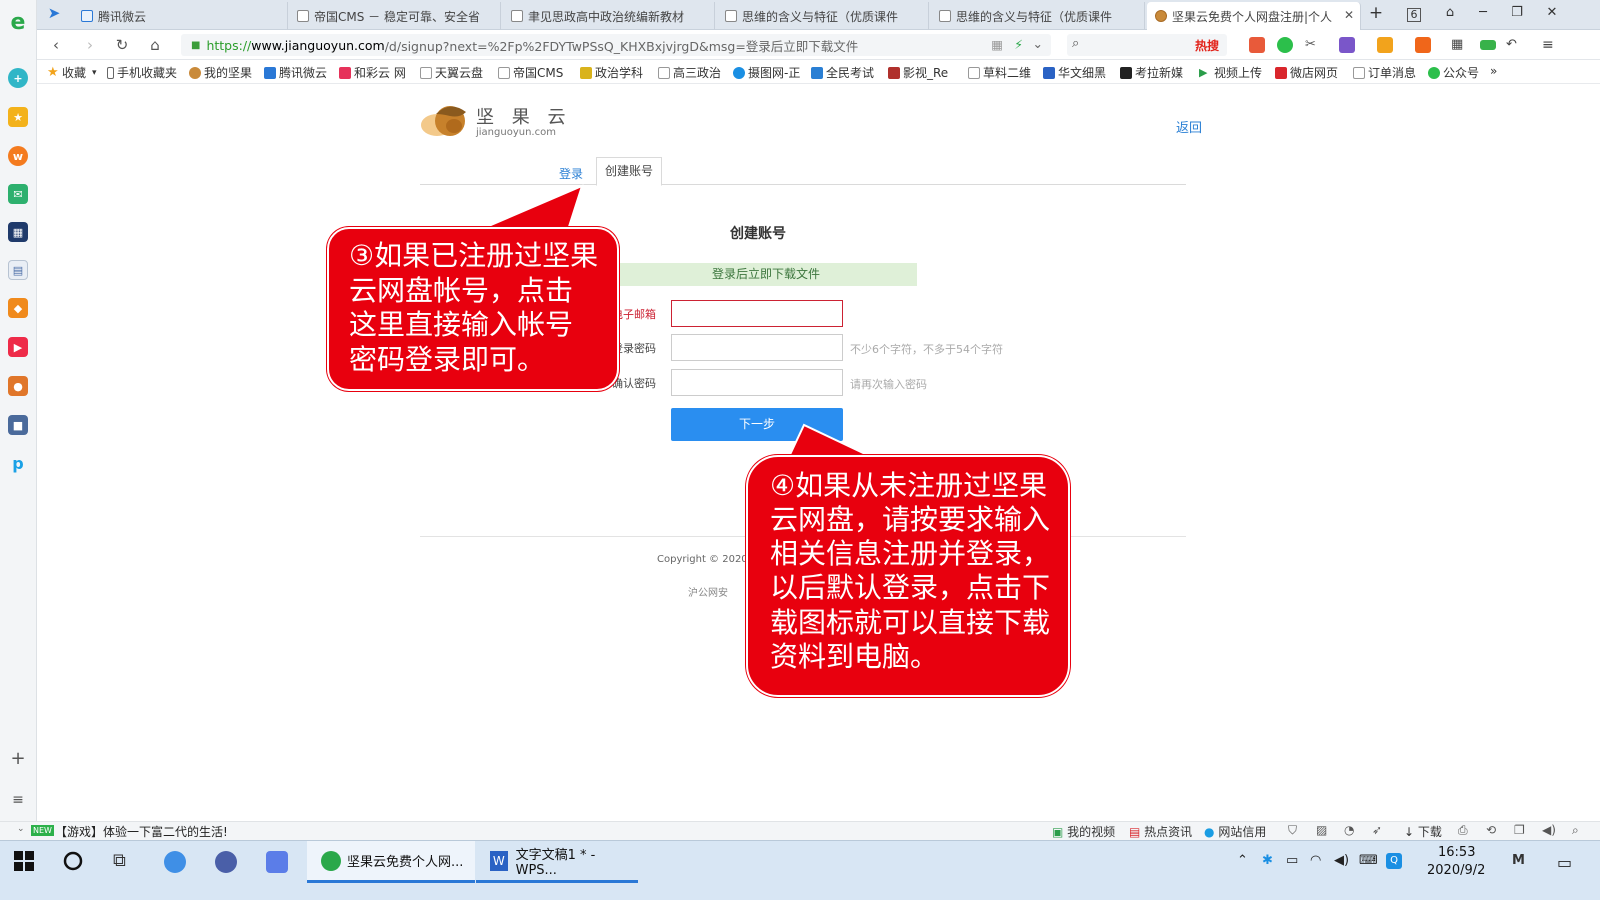 This screenshot has width=1600, height=900. What do you see at coordinates (757, 347) in the screenshot?
I see `password-field` at bounding box center [757, 347].